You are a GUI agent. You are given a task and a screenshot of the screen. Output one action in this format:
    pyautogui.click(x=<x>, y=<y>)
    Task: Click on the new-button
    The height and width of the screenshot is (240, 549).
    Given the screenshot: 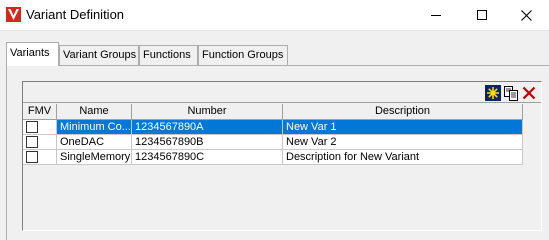 What is the action you would take?
    pyautogui.click(x=492, y=92)
    